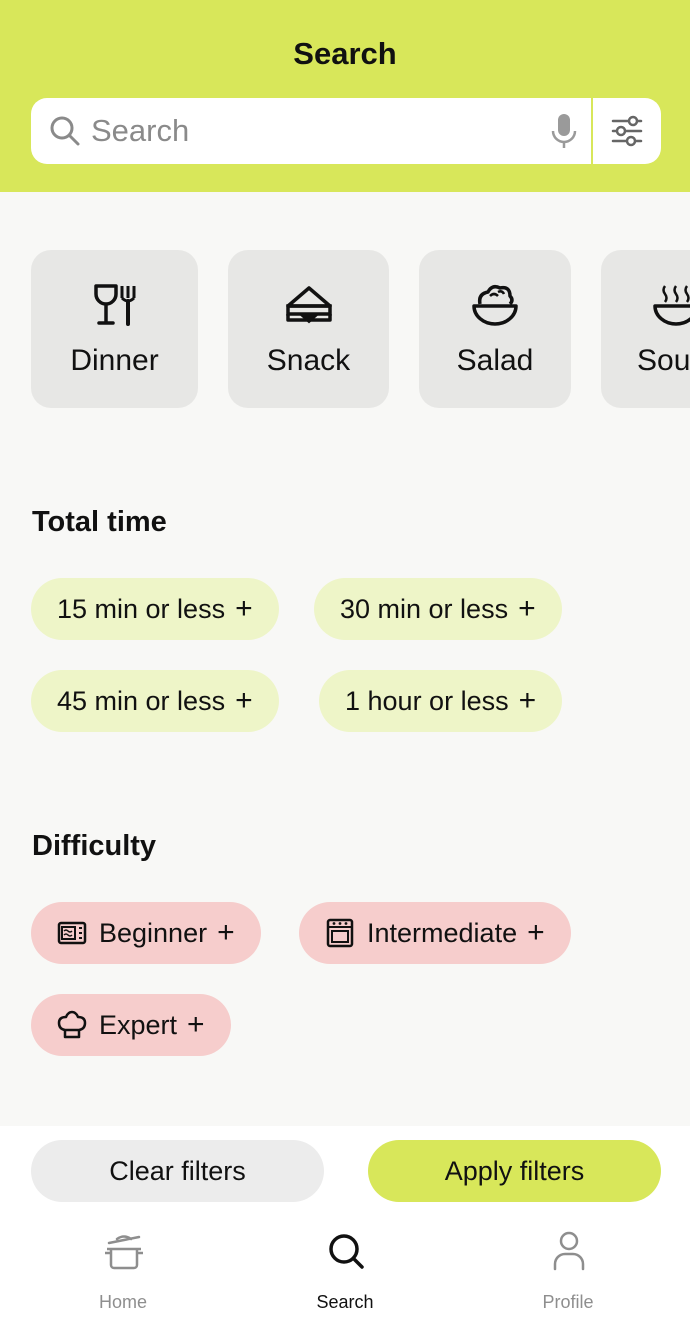 Image resolution: width=690 pixels, height=1325 pixels. I want to click on search-divider, so click(592, 131).